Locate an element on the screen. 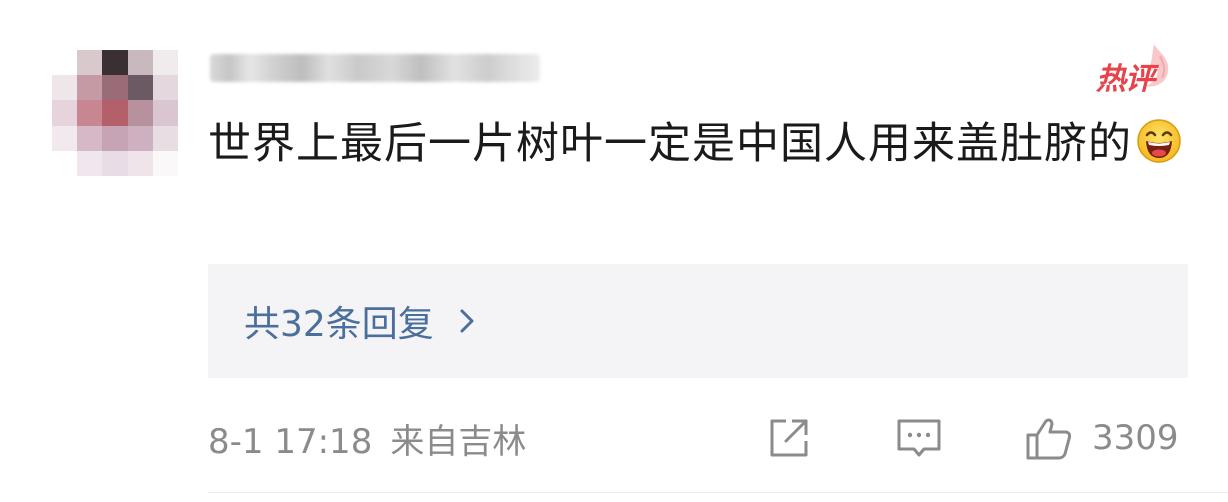 This screenshot has width=1228, height=502. timestamp: 8-1 17:18 is located at coordinates (290, 441).